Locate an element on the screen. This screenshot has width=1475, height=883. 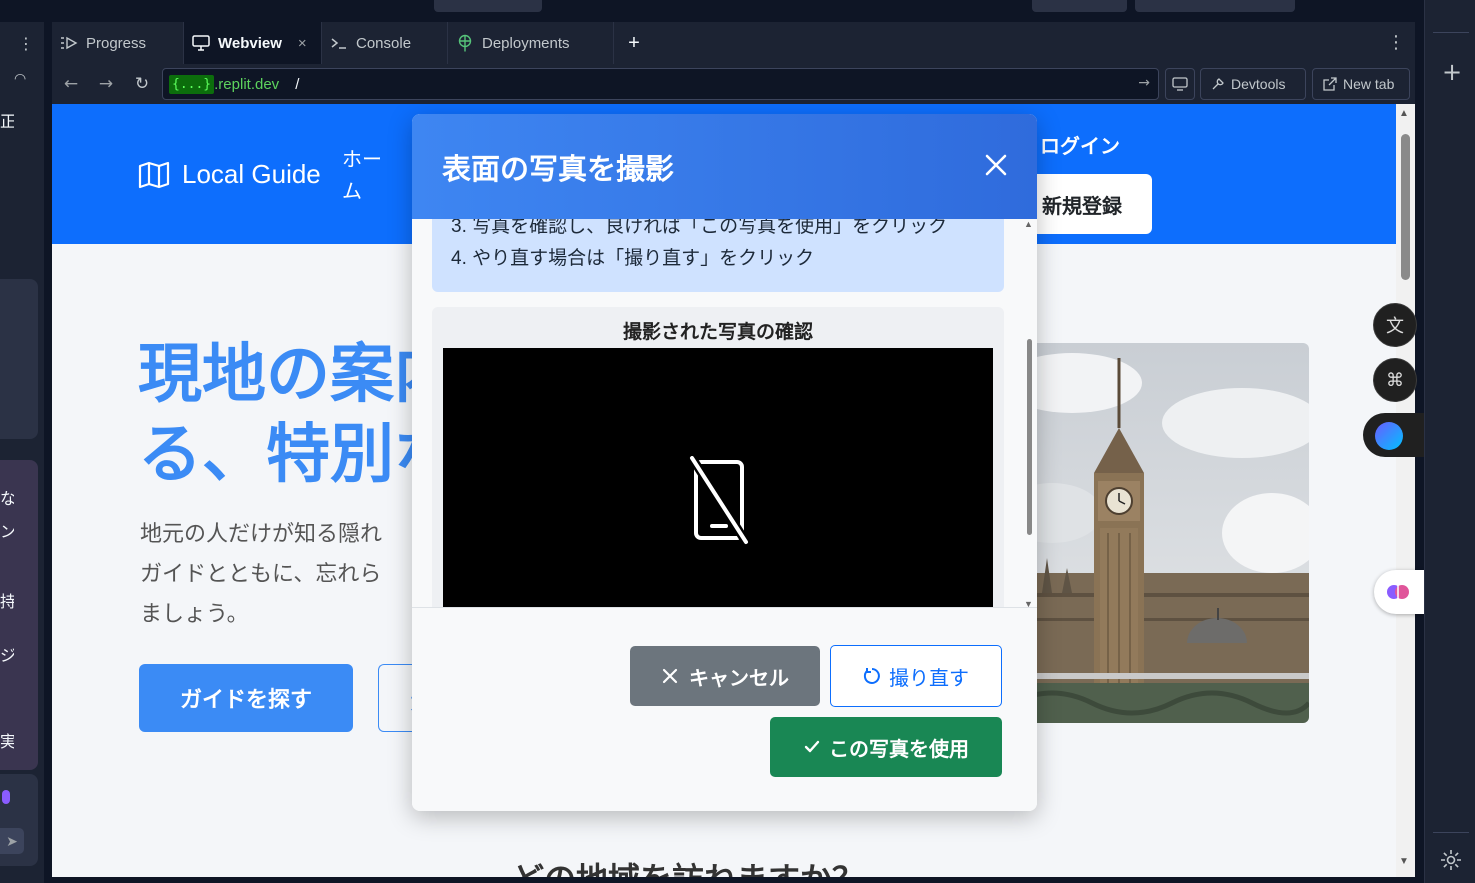
right-sidebar-edge: + is located at coordinates (1449, 441).